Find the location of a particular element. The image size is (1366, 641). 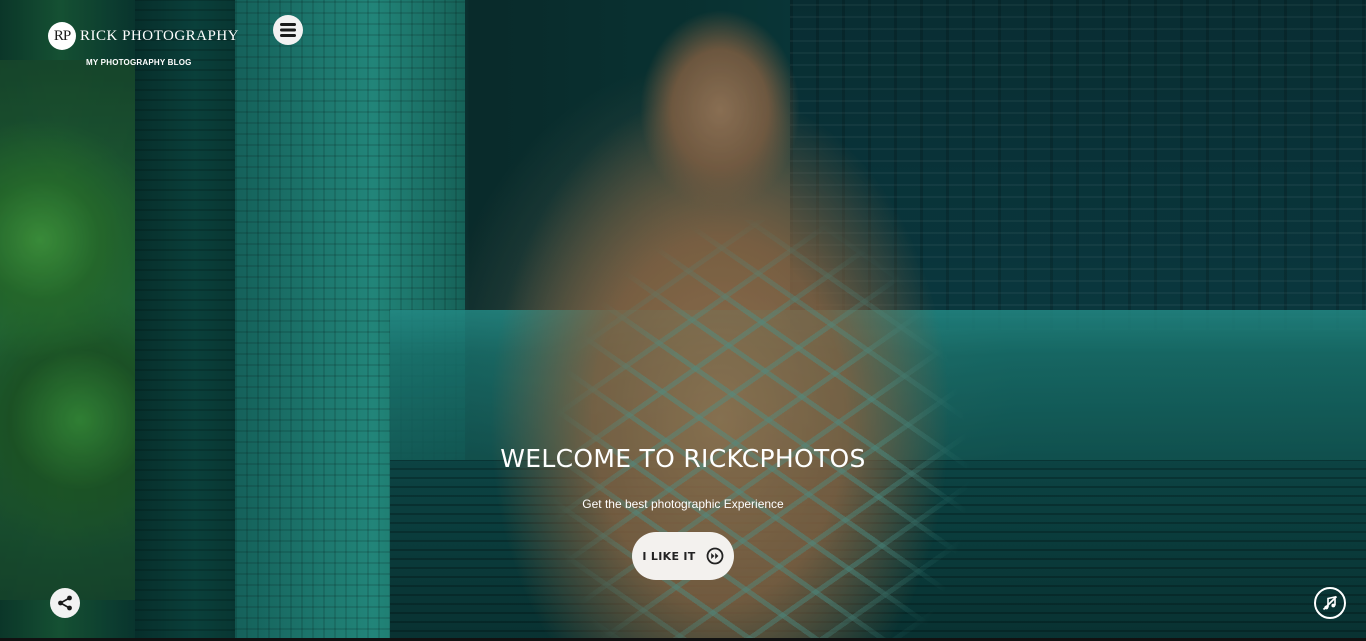

menu-button is located at coordinates (288, 30).